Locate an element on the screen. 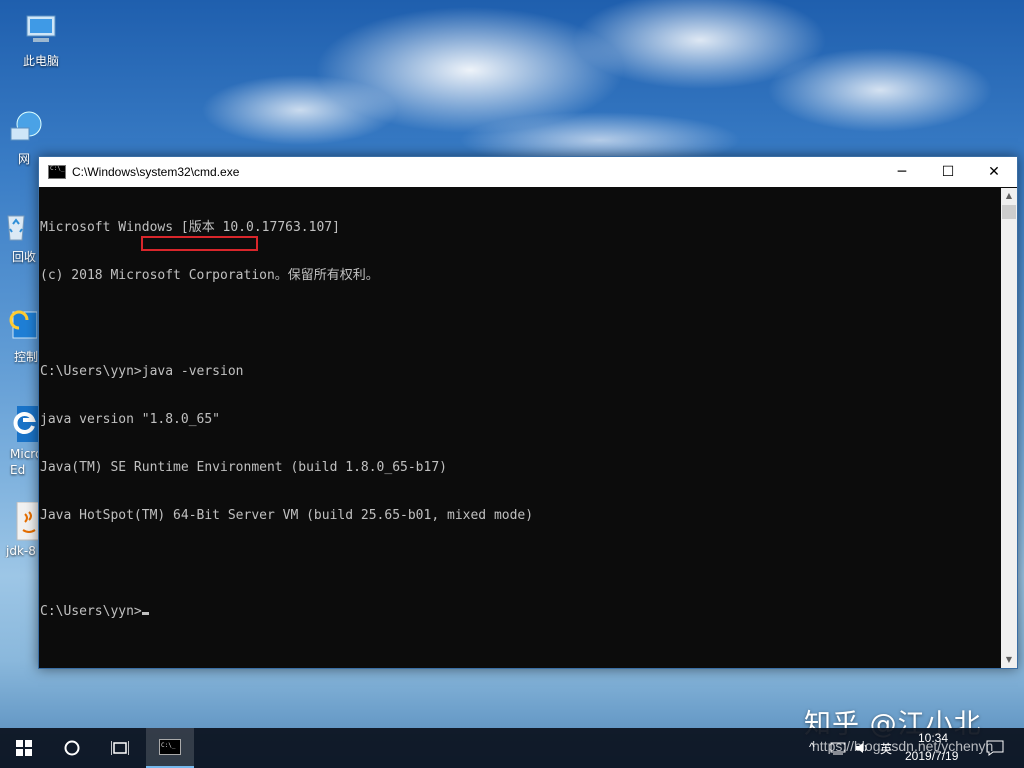 The height and width of the screenshot is (768, 1024). cmd-taskbar-icon: C:\_ is located at coordinates (170, 747).